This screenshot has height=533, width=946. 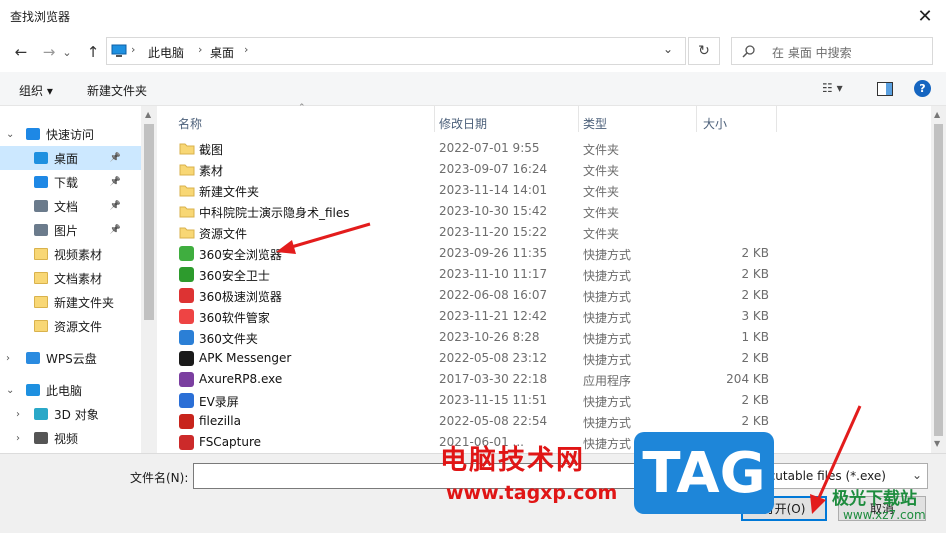 I want to click on back-button: ←, so click(x=21, y=52).